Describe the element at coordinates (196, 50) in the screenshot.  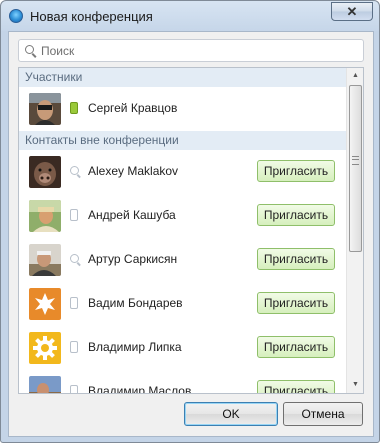
I see `search-input` at that location.